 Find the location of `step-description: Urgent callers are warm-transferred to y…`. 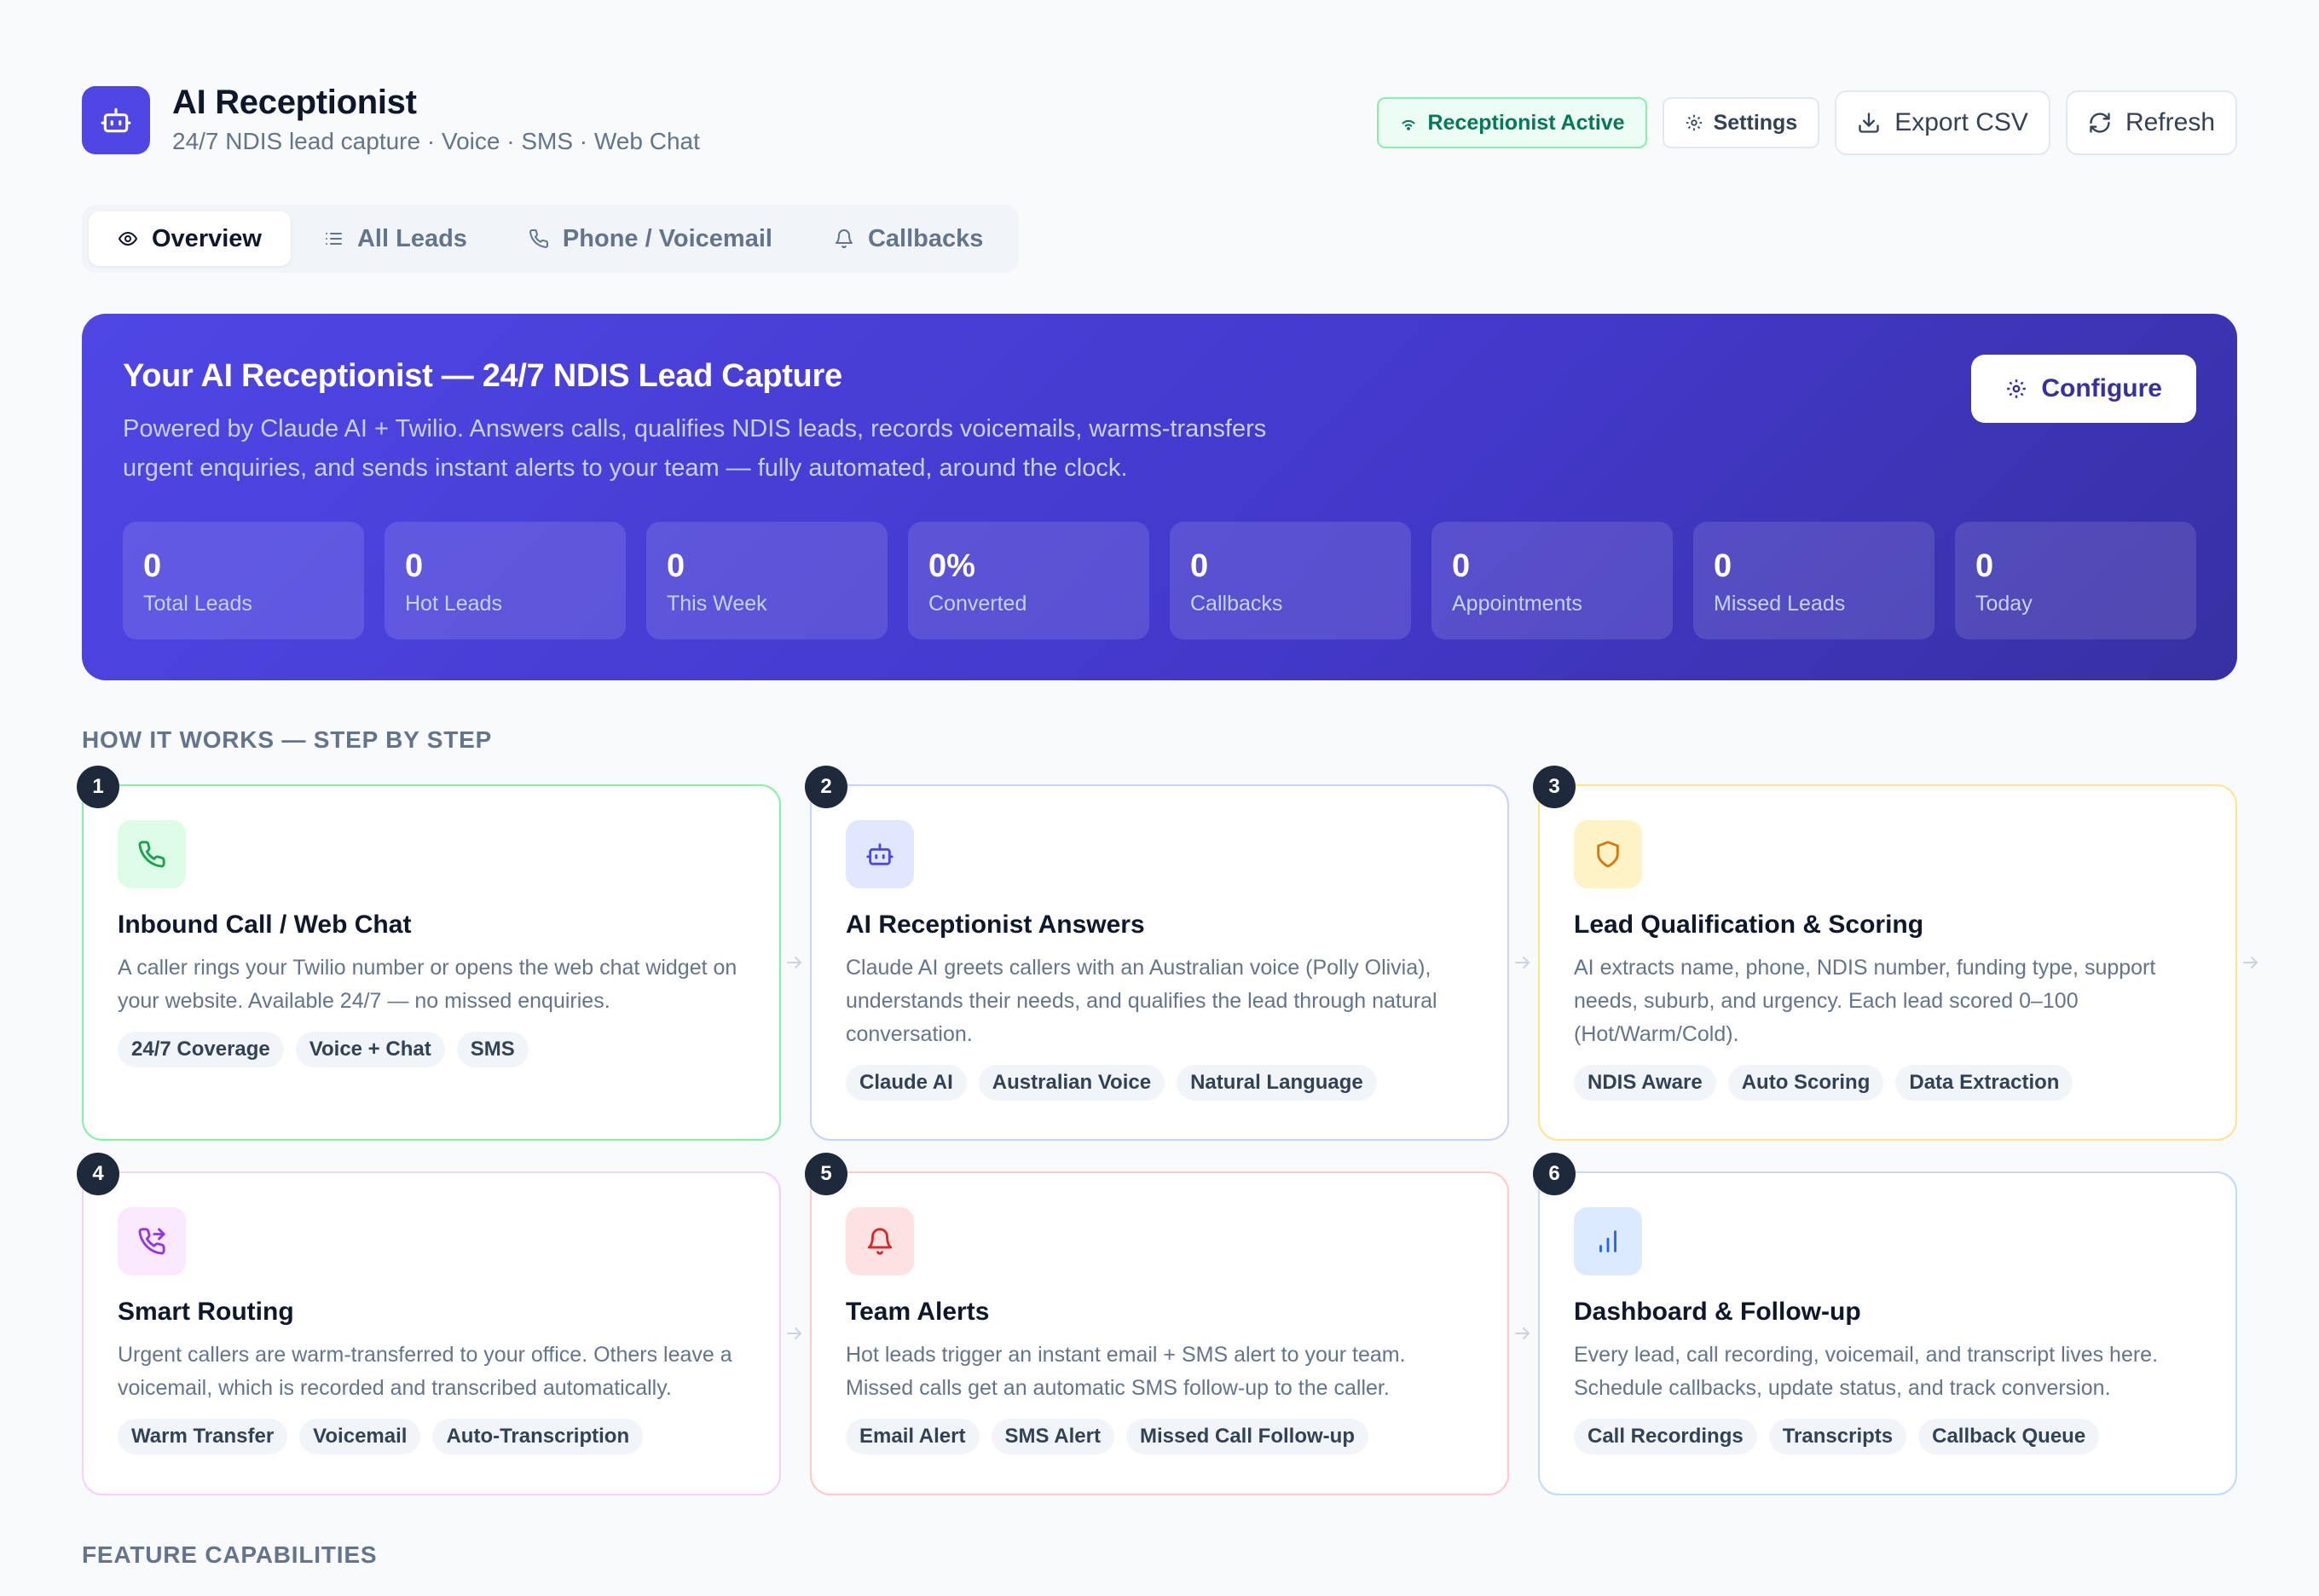

step-description: Urgent callers are warm-transferred to y… is located at coordinates (425, 1371).